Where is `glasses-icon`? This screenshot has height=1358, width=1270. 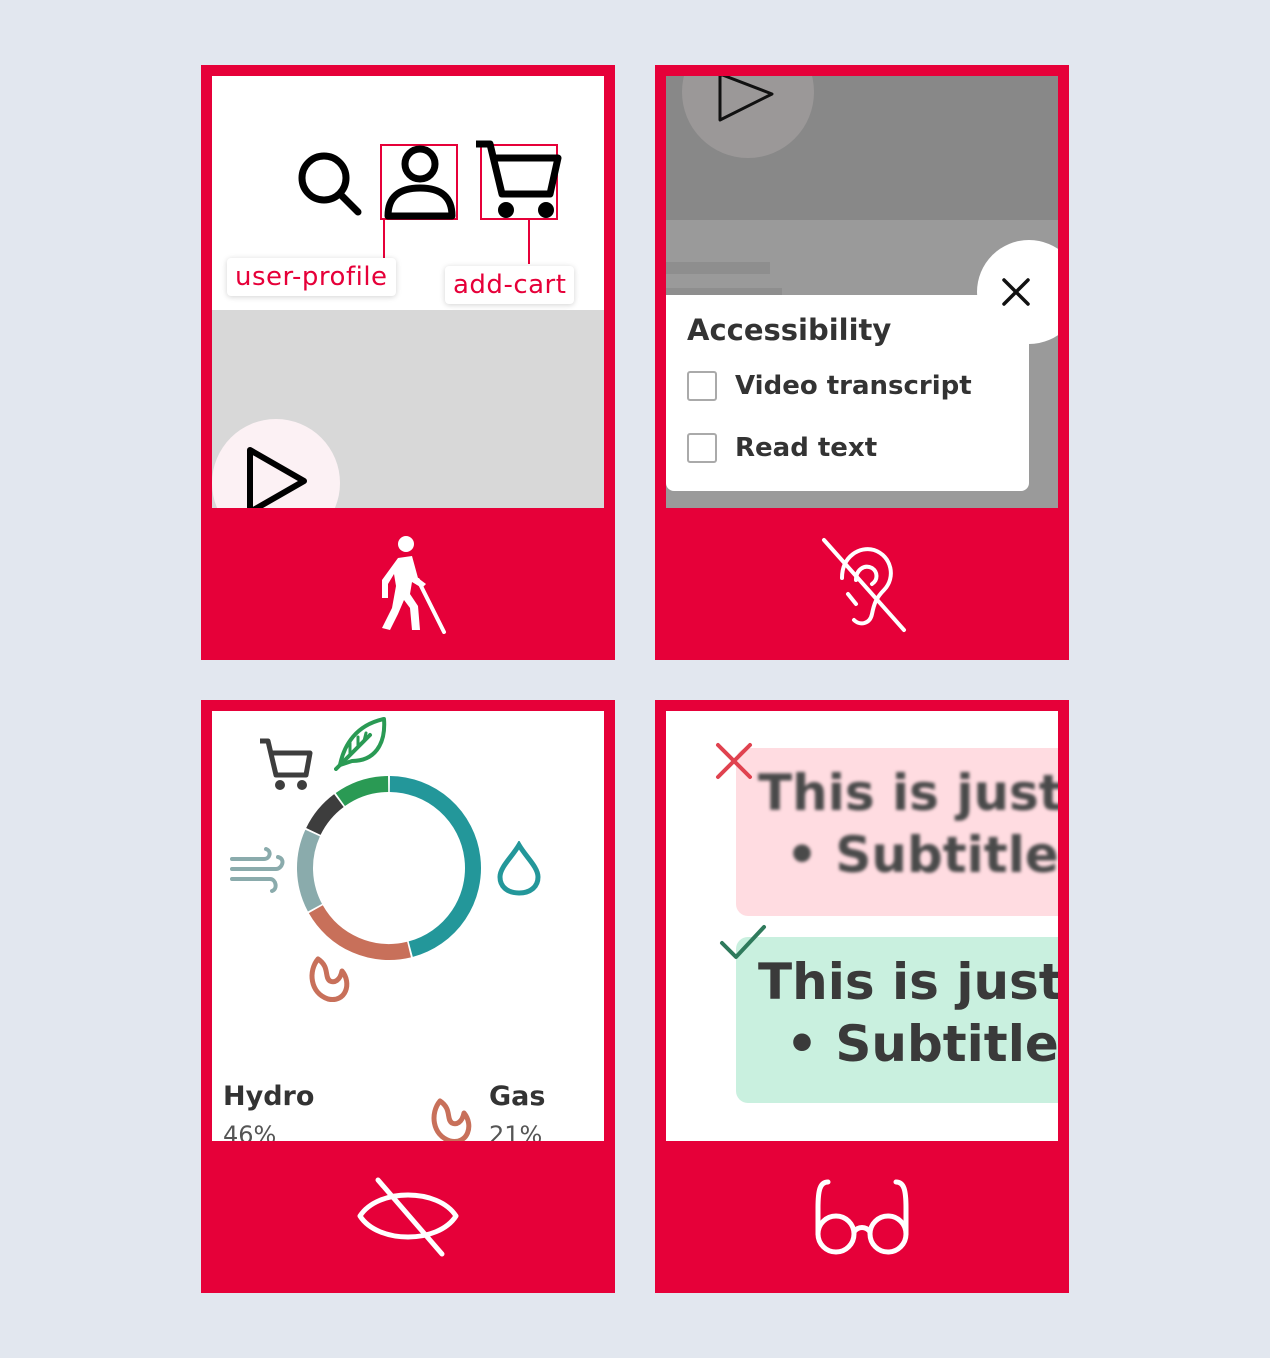 glasses-icon is located at coordinates (862, 1217).